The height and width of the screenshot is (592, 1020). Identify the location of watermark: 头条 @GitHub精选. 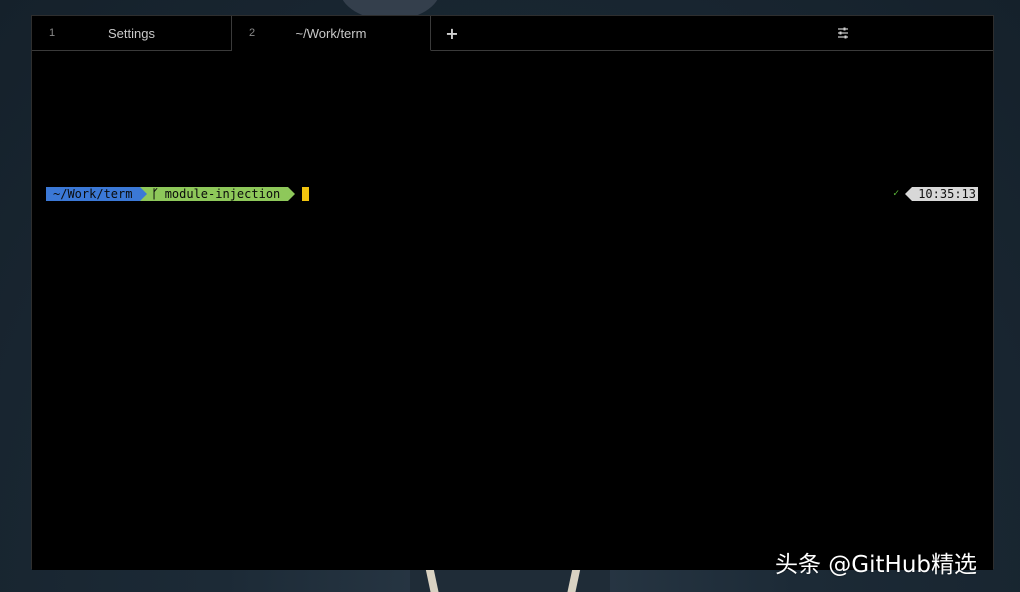
(876, 565).